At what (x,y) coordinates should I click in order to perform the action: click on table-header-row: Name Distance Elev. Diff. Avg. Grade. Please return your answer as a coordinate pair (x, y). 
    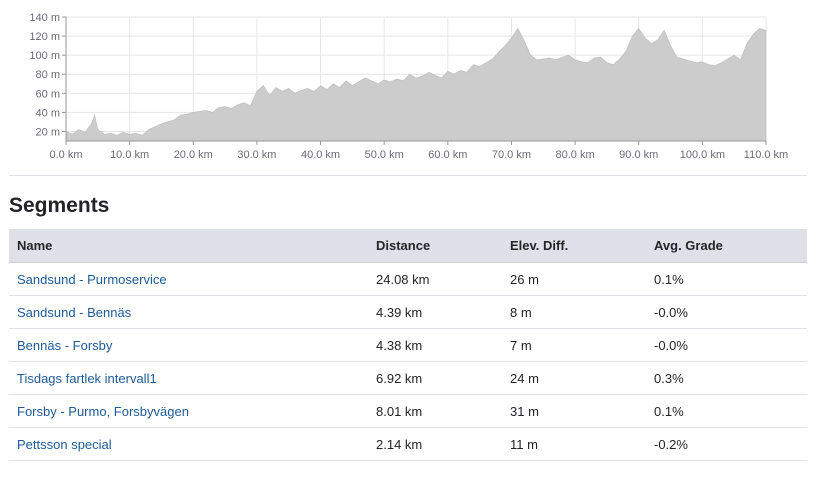
    Looking at the image, I should click on (408, 246).